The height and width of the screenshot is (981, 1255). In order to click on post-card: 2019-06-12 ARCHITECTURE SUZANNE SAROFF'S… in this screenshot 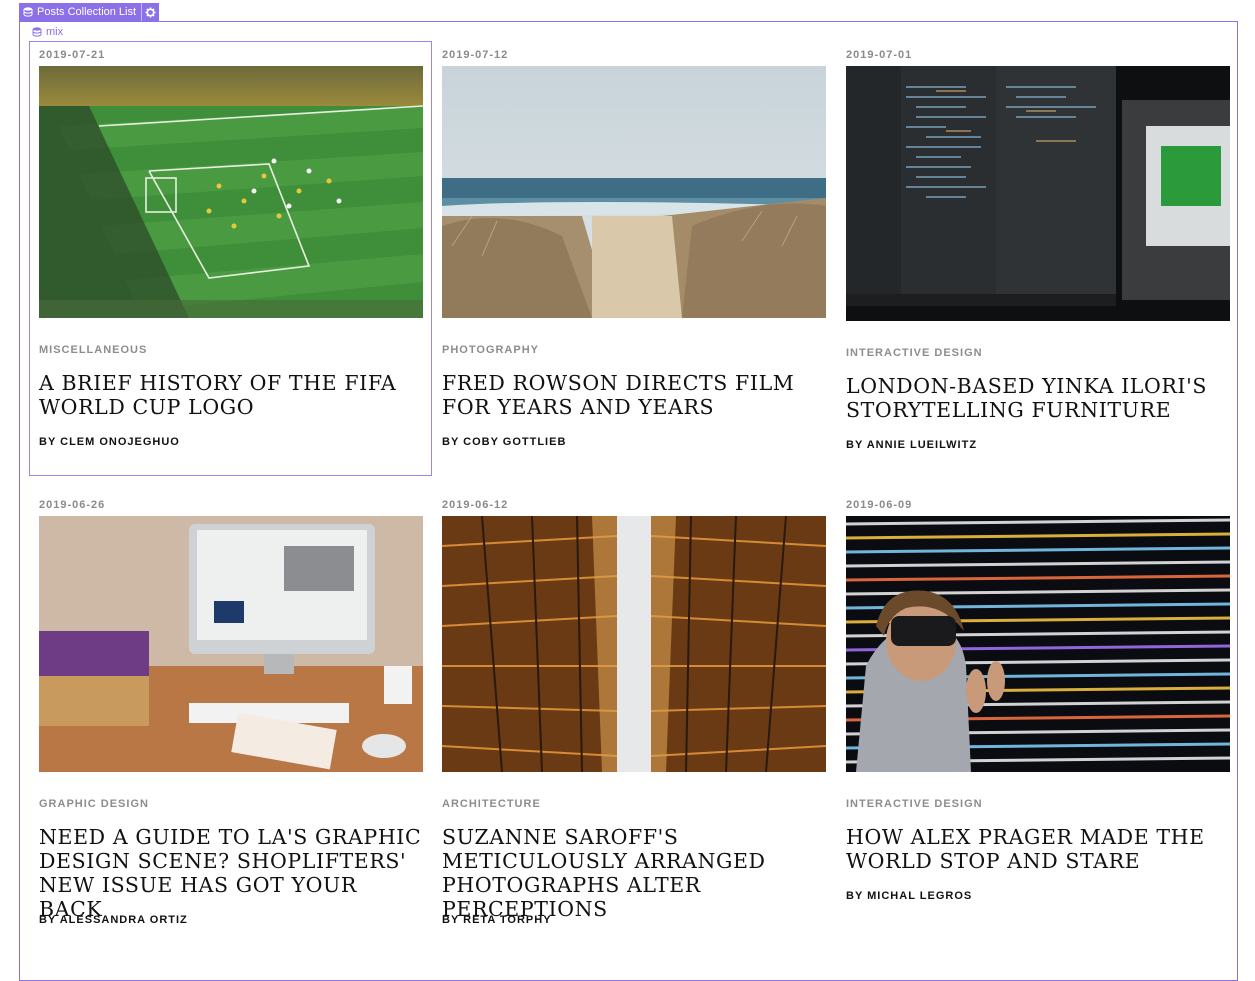, I will do `click(634, 718)`.